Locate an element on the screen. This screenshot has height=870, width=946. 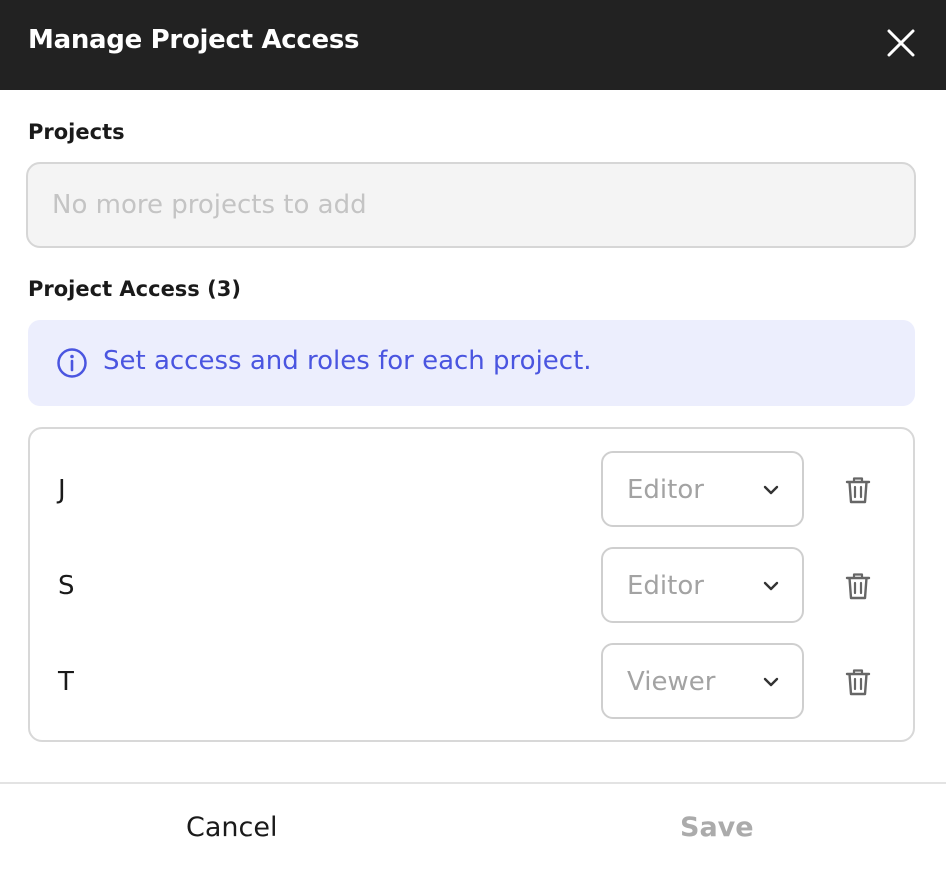
close-icon is located at coordinates (901, 43).